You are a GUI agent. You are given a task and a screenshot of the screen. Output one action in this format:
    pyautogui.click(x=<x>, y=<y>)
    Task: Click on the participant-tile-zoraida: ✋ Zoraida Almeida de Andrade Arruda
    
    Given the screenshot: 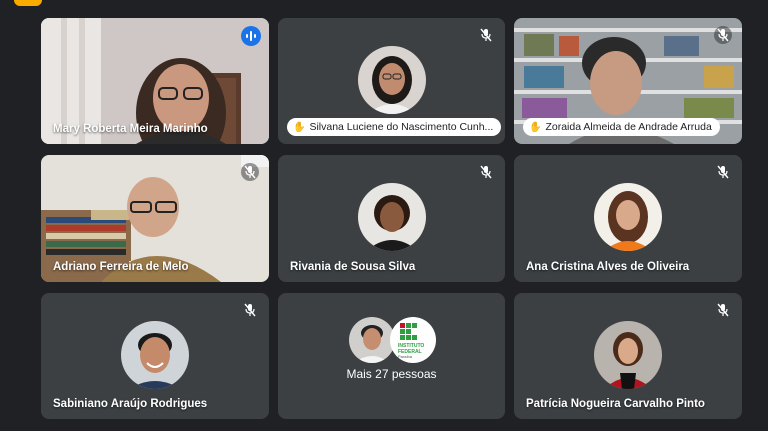 What is the action you would take?
    pyautogui.click(x=628, y=81)
    